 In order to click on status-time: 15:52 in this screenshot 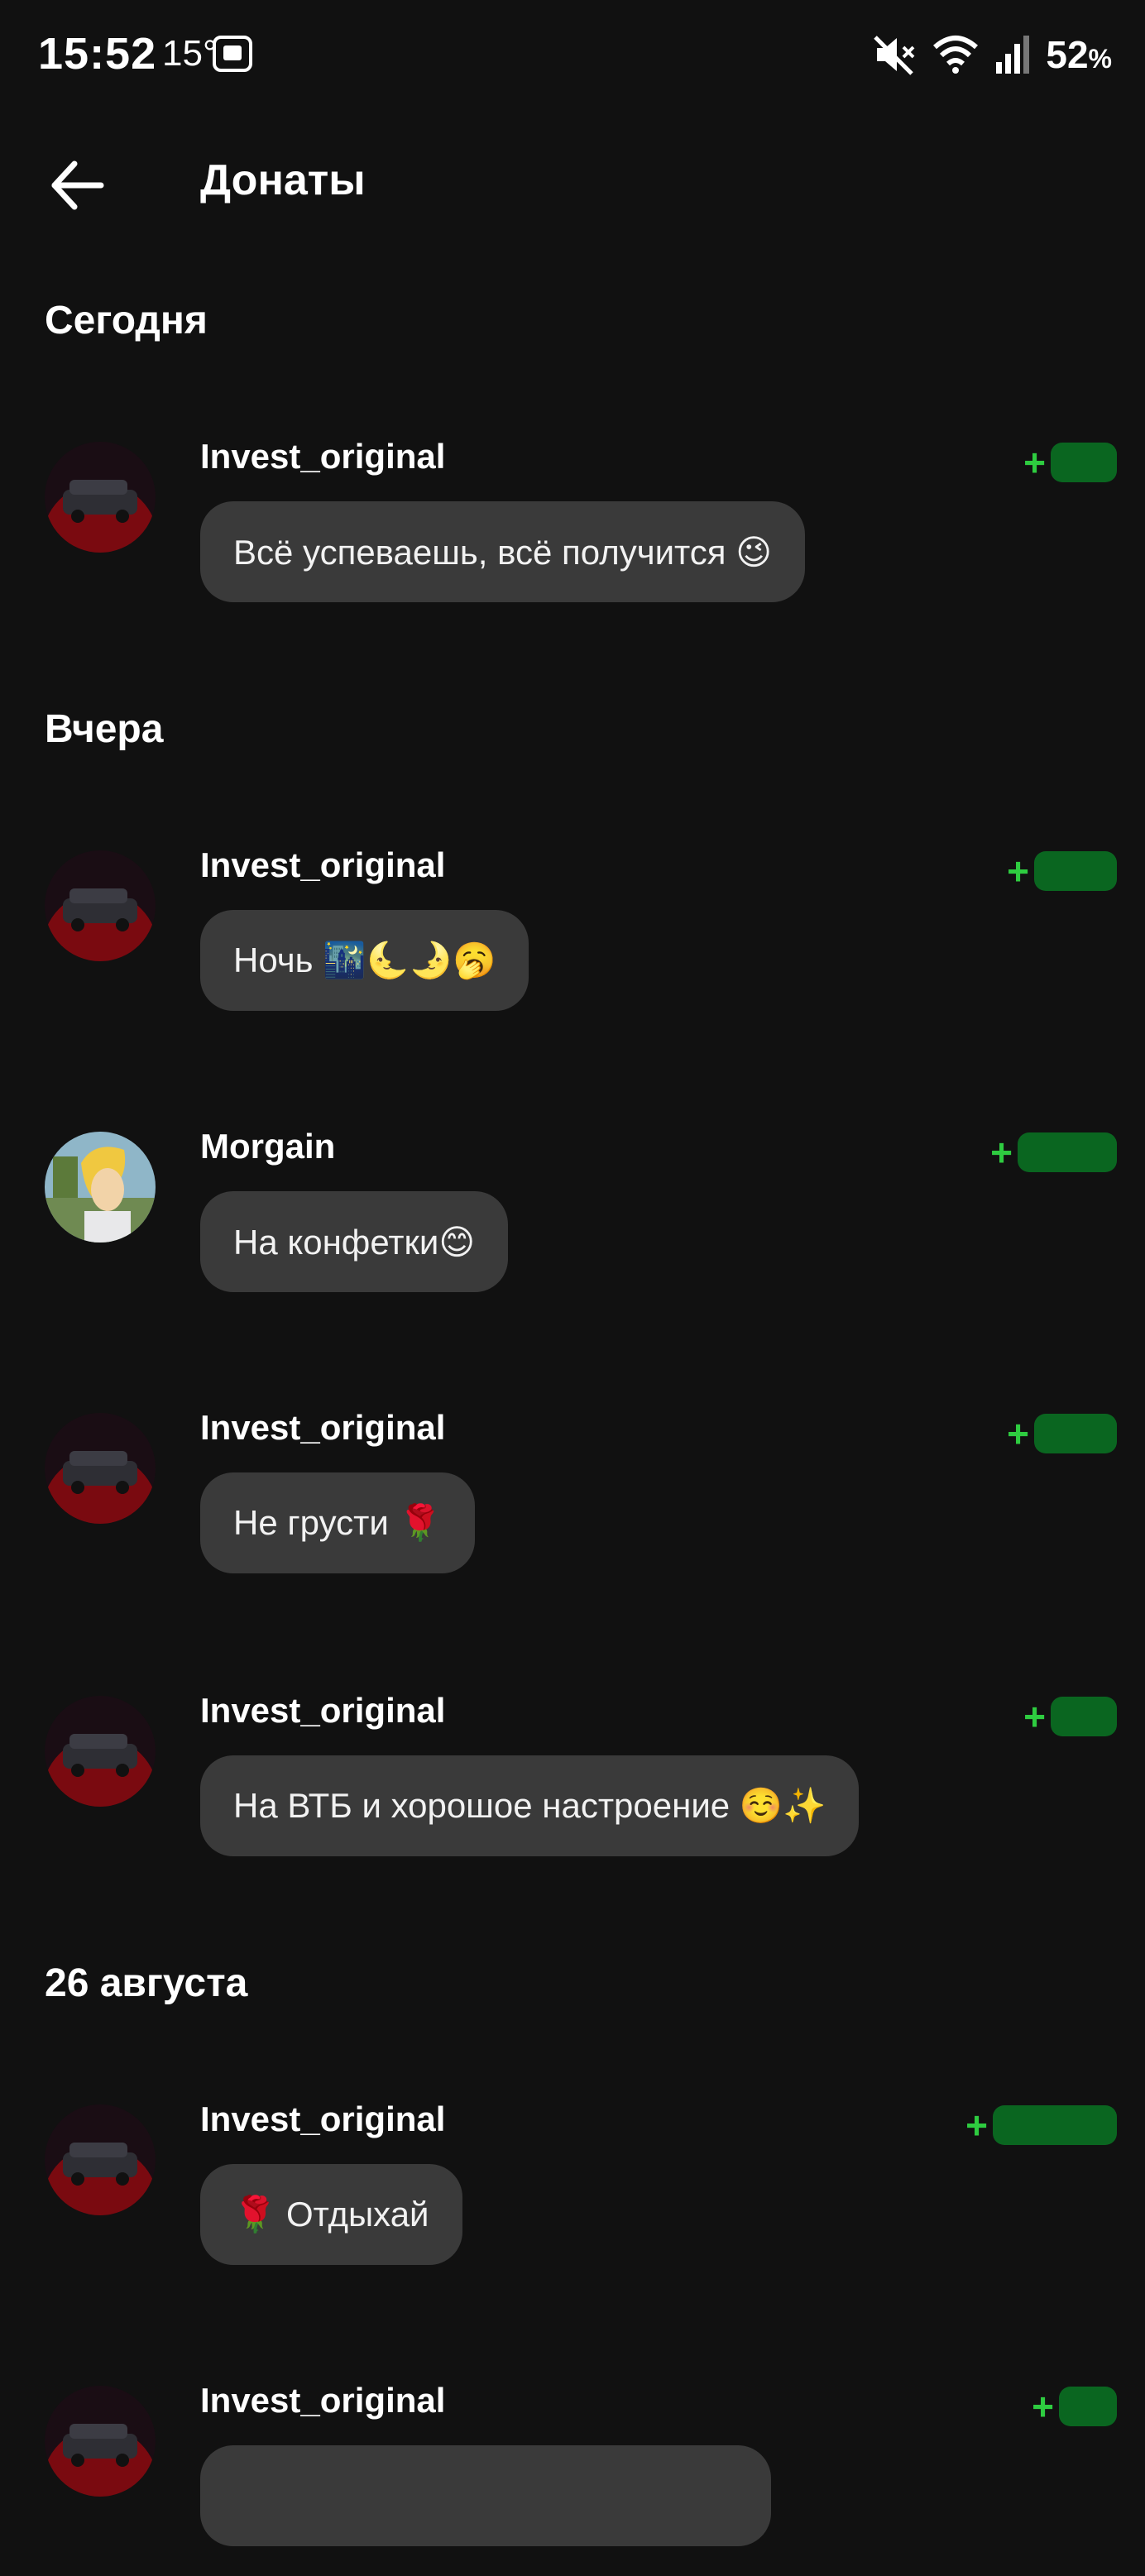, I will do `click(97, 54)`.